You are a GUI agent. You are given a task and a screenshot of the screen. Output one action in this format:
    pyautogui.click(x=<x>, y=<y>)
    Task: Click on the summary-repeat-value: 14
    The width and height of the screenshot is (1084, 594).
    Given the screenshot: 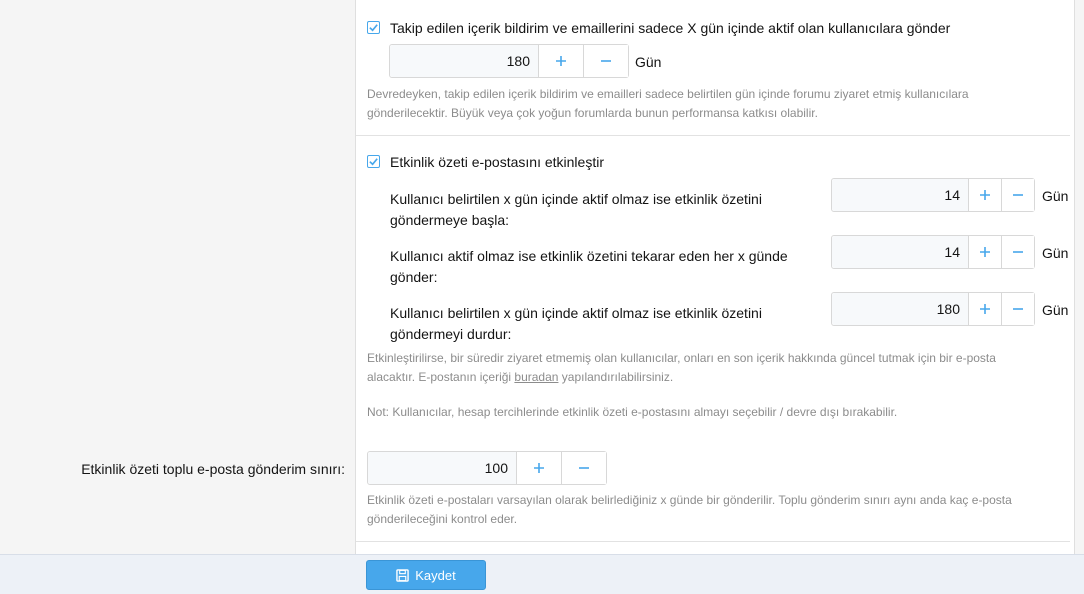 What is the action you would take?
    pyautogui.click(x=900, y=252)
    